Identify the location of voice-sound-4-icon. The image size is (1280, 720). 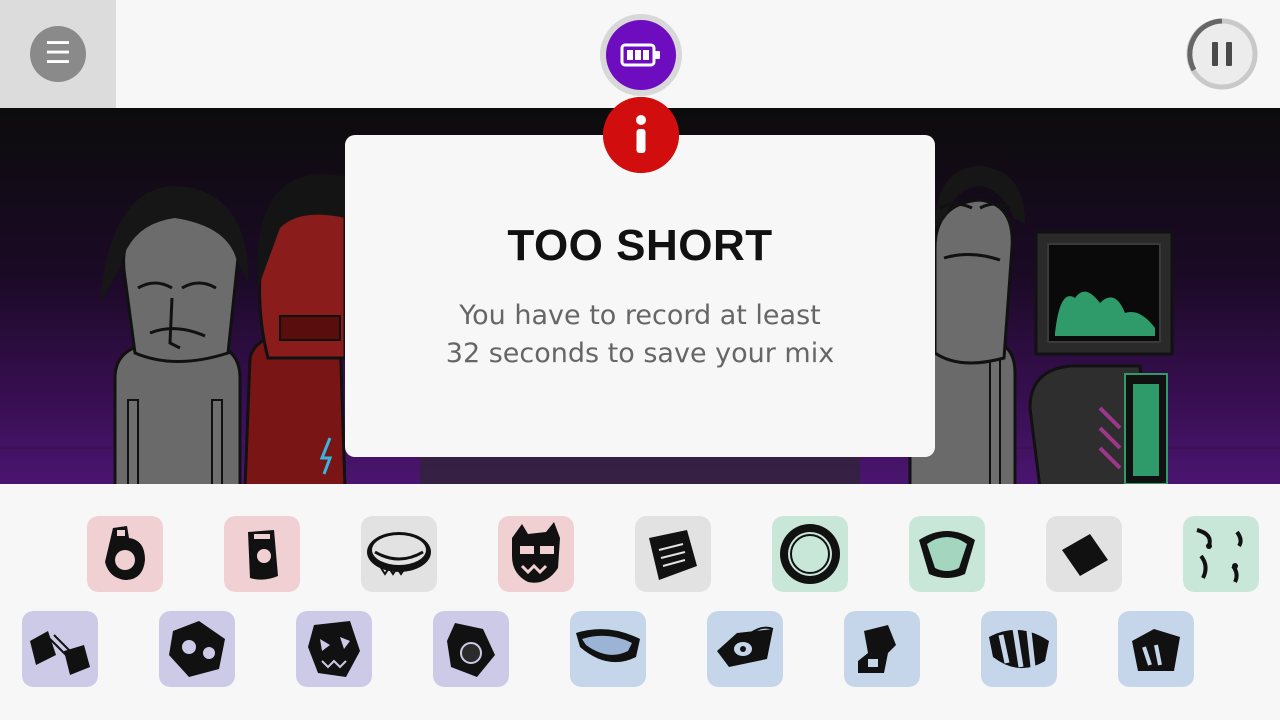
(1019, 649).